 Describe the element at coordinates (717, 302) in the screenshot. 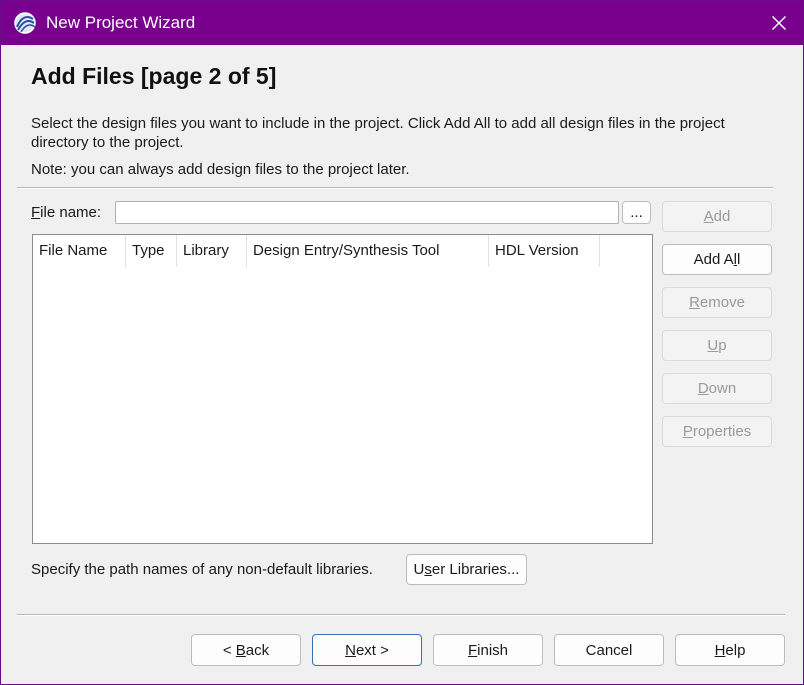

I see `remove-button: Remove` at that location.